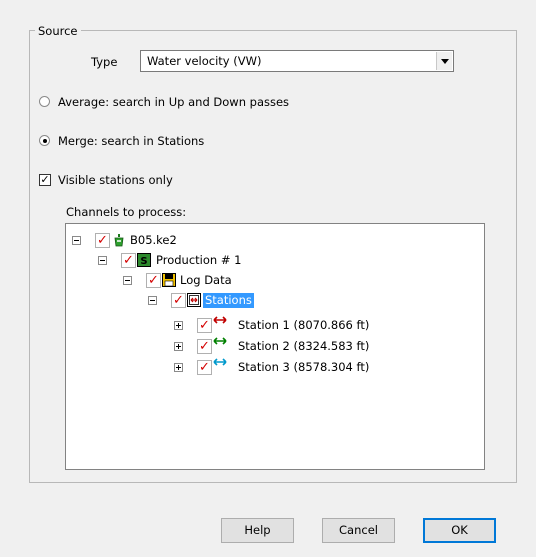  I want to click on type-label: Type, so click(104, 62).